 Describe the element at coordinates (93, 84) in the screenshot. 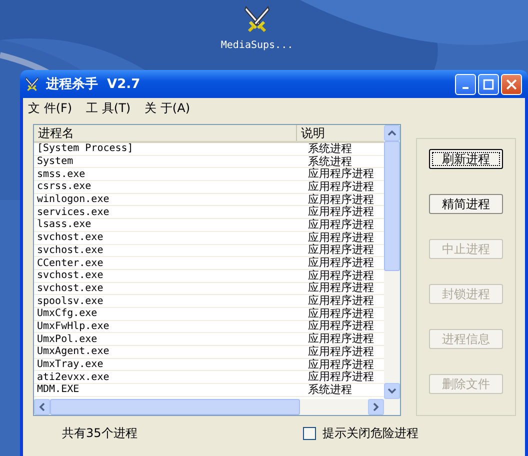

I see `window-title: 进程杀手 V2.7` at that location.